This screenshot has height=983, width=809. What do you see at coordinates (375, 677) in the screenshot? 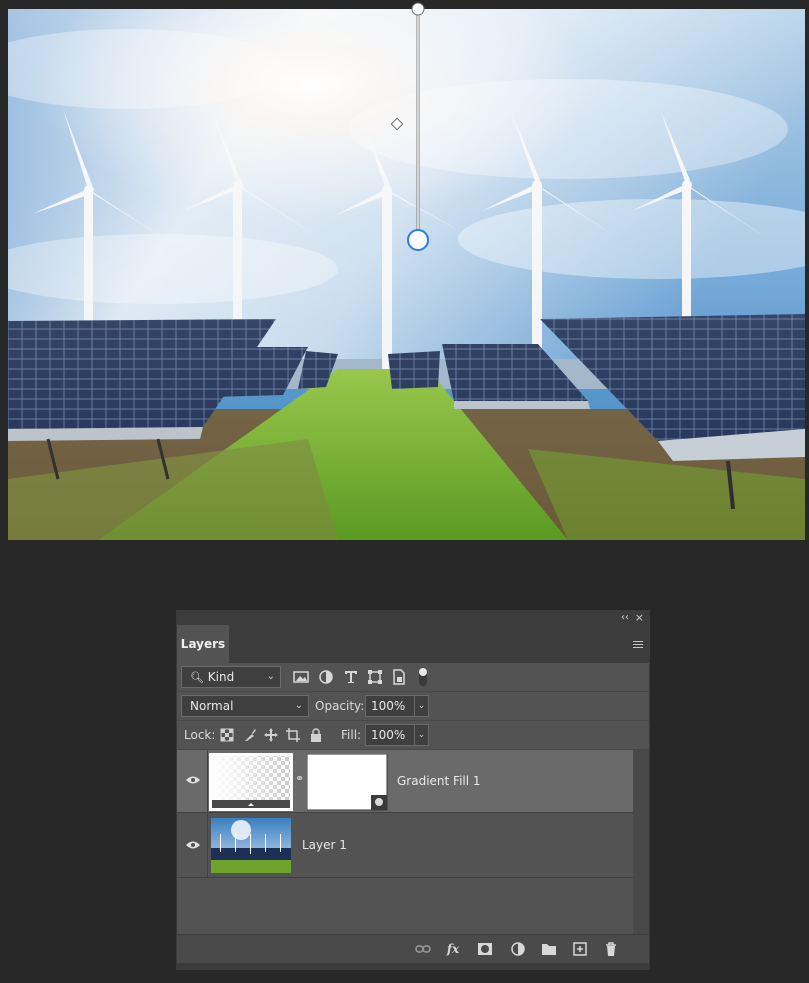
I see `shape-filter-icon` at bounding box center [375, 677].